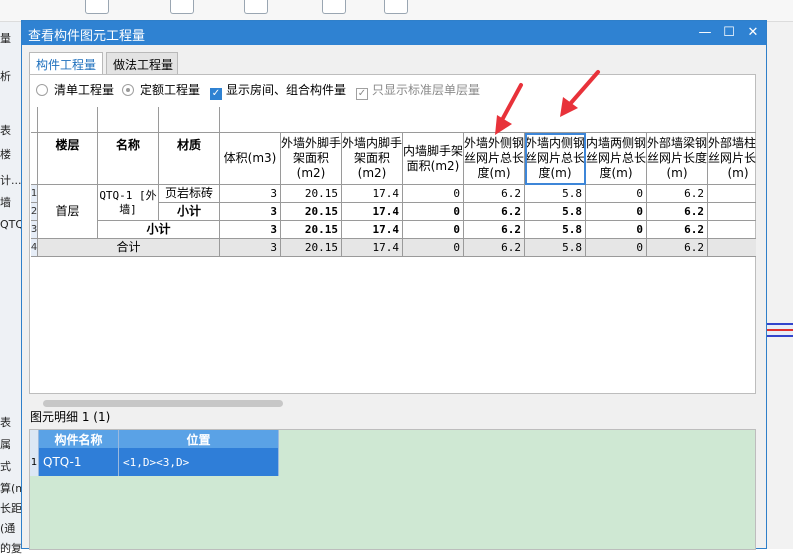 This screenshot has height=556, width=793. I want to click on cell-material: 页岩标砖, so click(189, 194).